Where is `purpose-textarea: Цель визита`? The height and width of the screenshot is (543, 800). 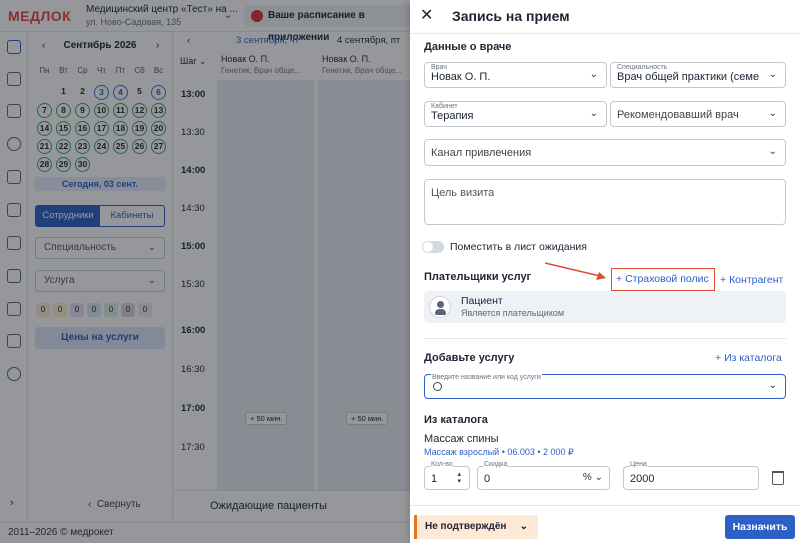 purpose-textarea: Цель визита is located at coordinates (605, 202).